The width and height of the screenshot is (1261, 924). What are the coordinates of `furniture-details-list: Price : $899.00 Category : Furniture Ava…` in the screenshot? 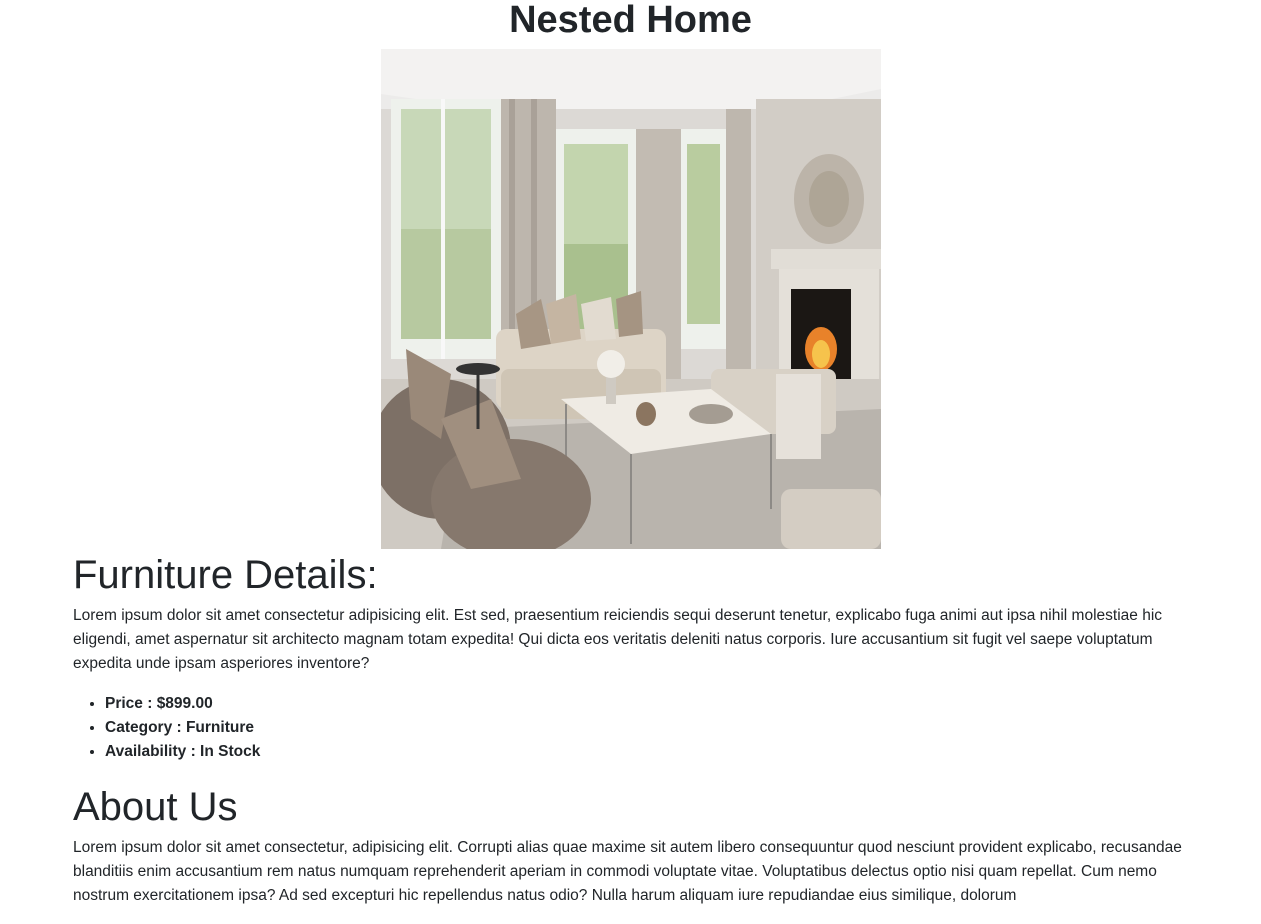 It's located at (633, 728).